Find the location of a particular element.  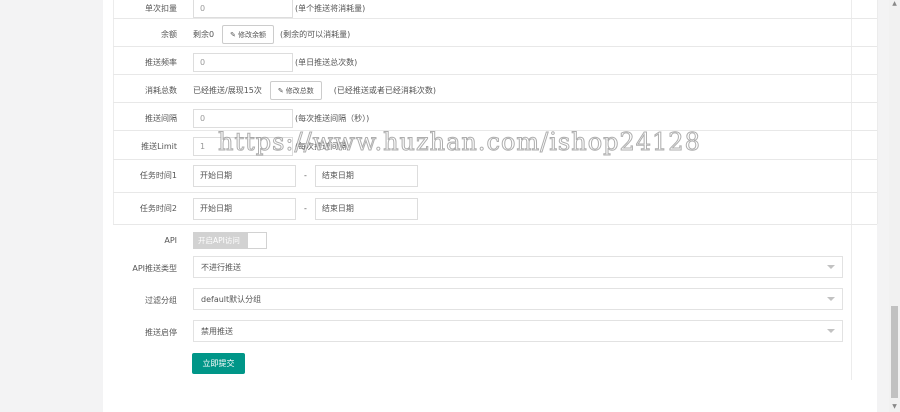

push-freq-hint: (单日推送总次数) is located at coordinates (326, 62).